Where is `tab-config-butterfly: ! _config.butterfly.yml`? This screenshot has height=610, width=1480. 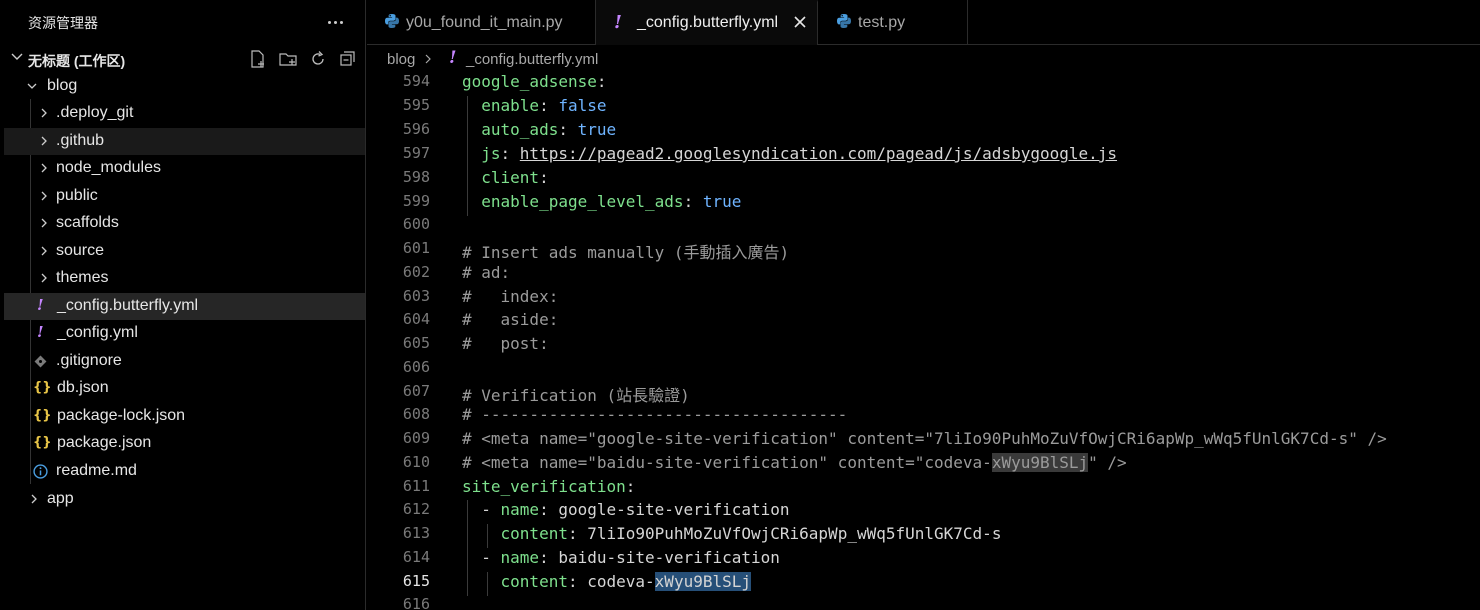 tab-config-butterfly: ! _config.butterfly.yml is located at coordinates (707, 22).